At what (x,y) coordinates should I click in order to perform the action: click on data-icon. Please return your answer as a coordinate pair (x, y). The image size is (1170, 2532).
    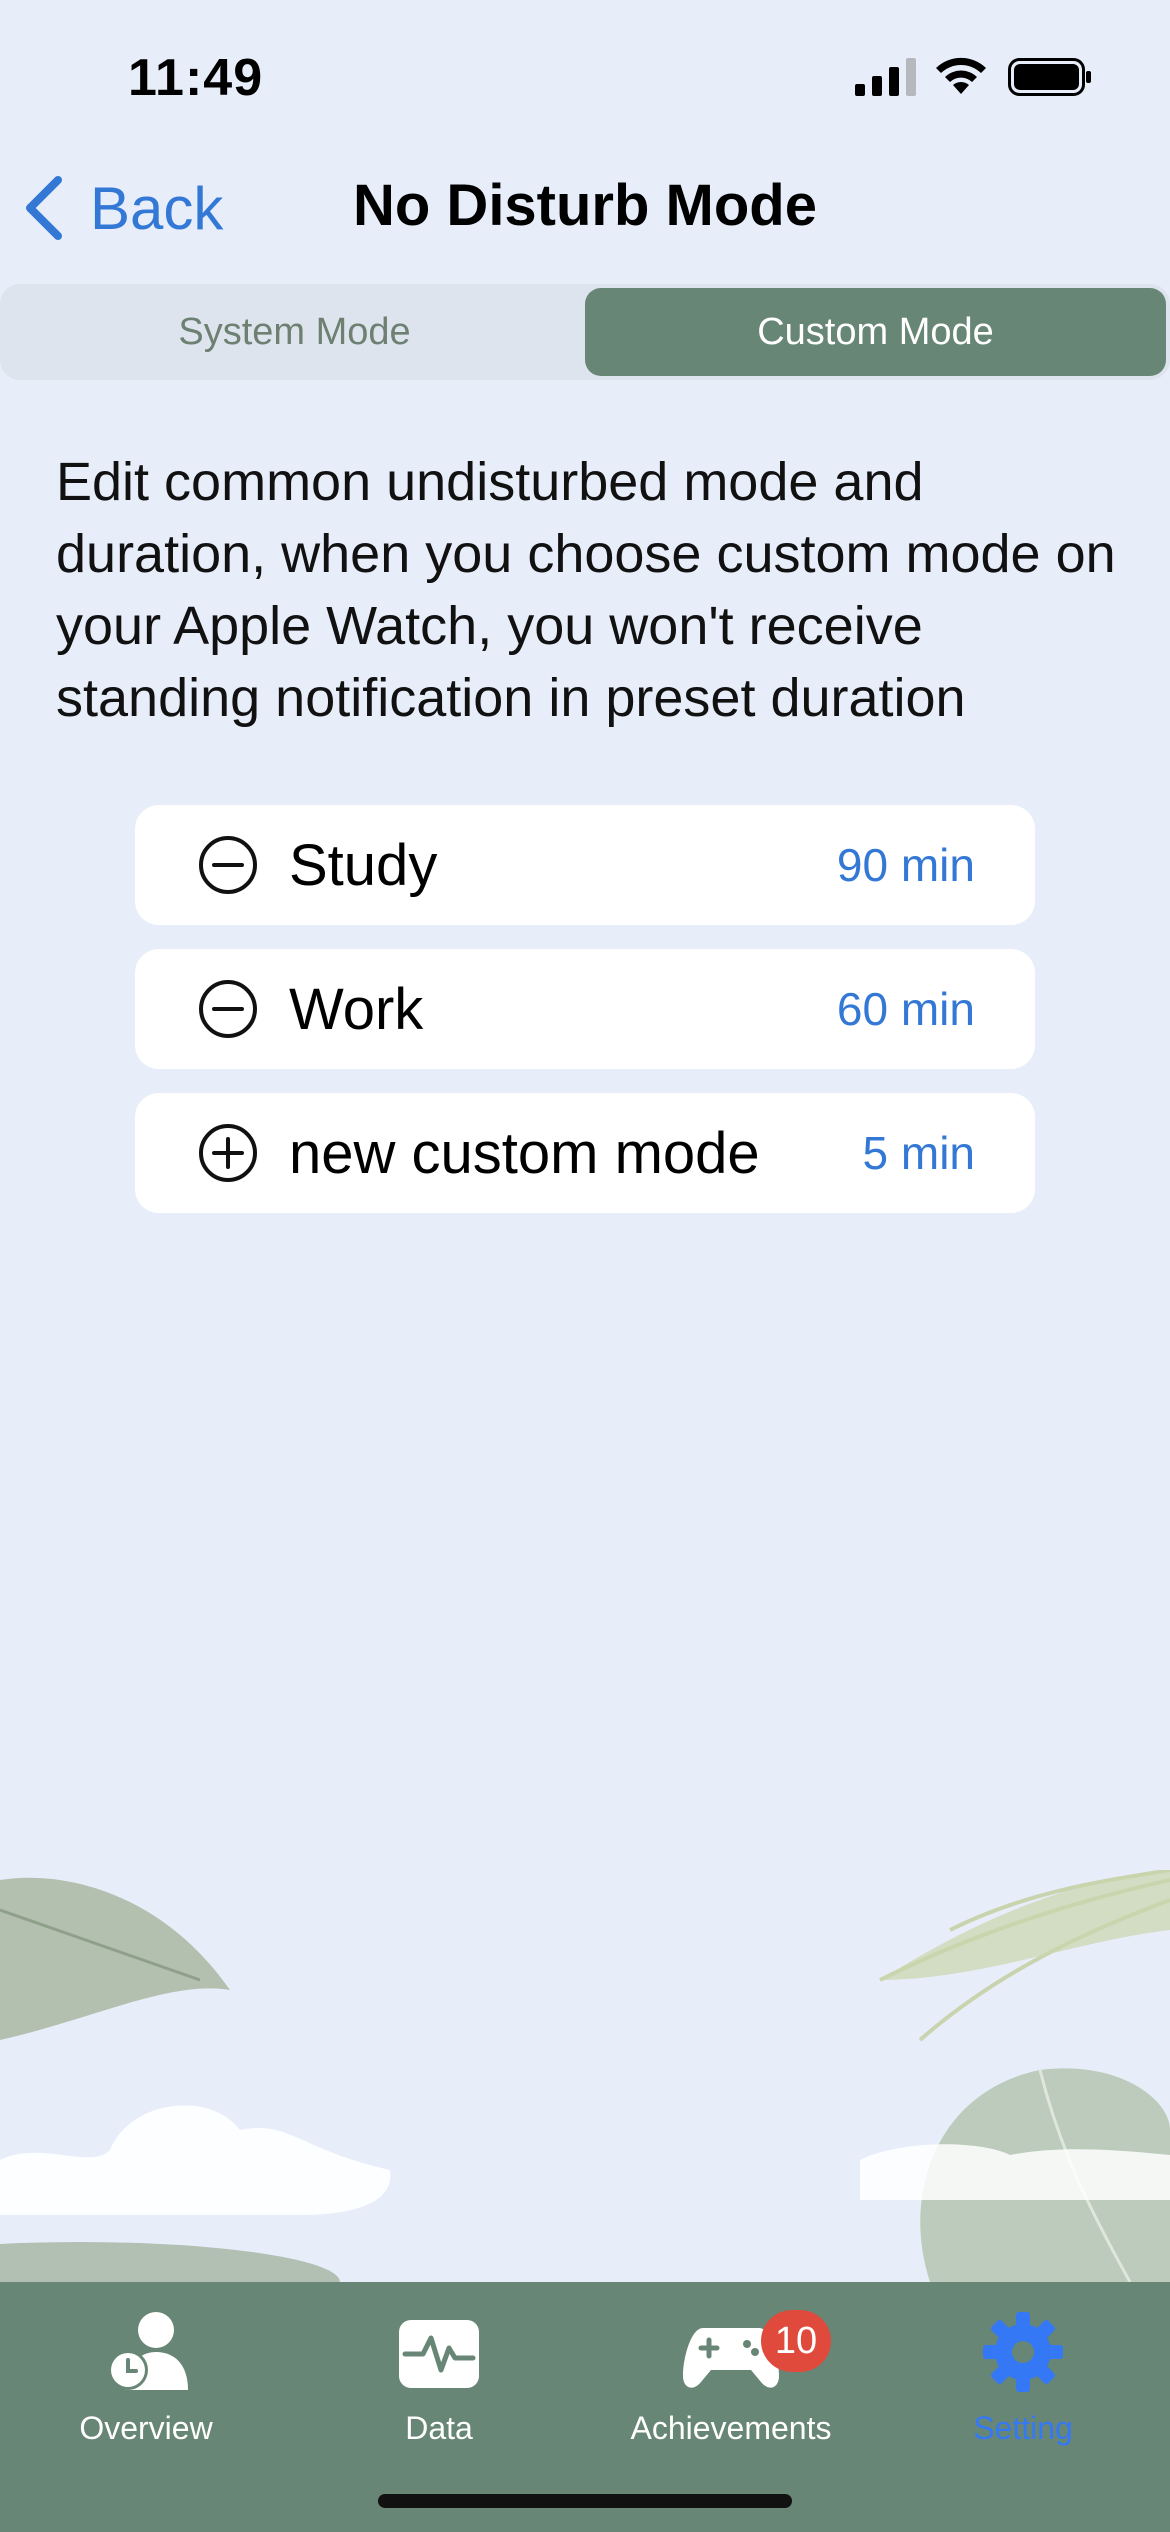
    Looking at the image, I should click on (439, 2354).